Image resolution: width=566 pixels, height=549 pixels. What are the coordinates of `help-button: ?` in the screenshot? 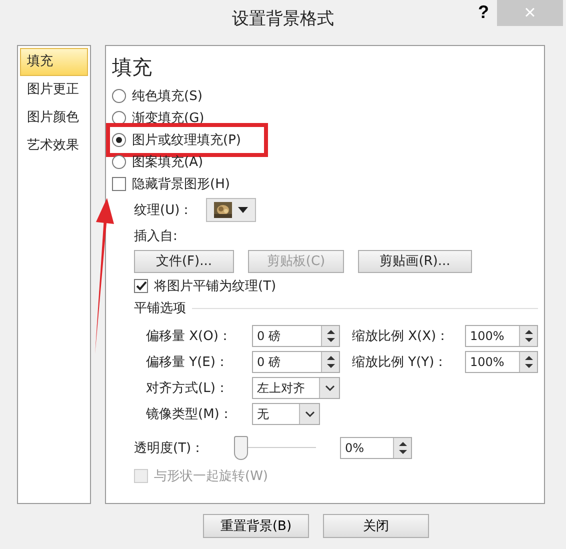 It's located at (483, 12).